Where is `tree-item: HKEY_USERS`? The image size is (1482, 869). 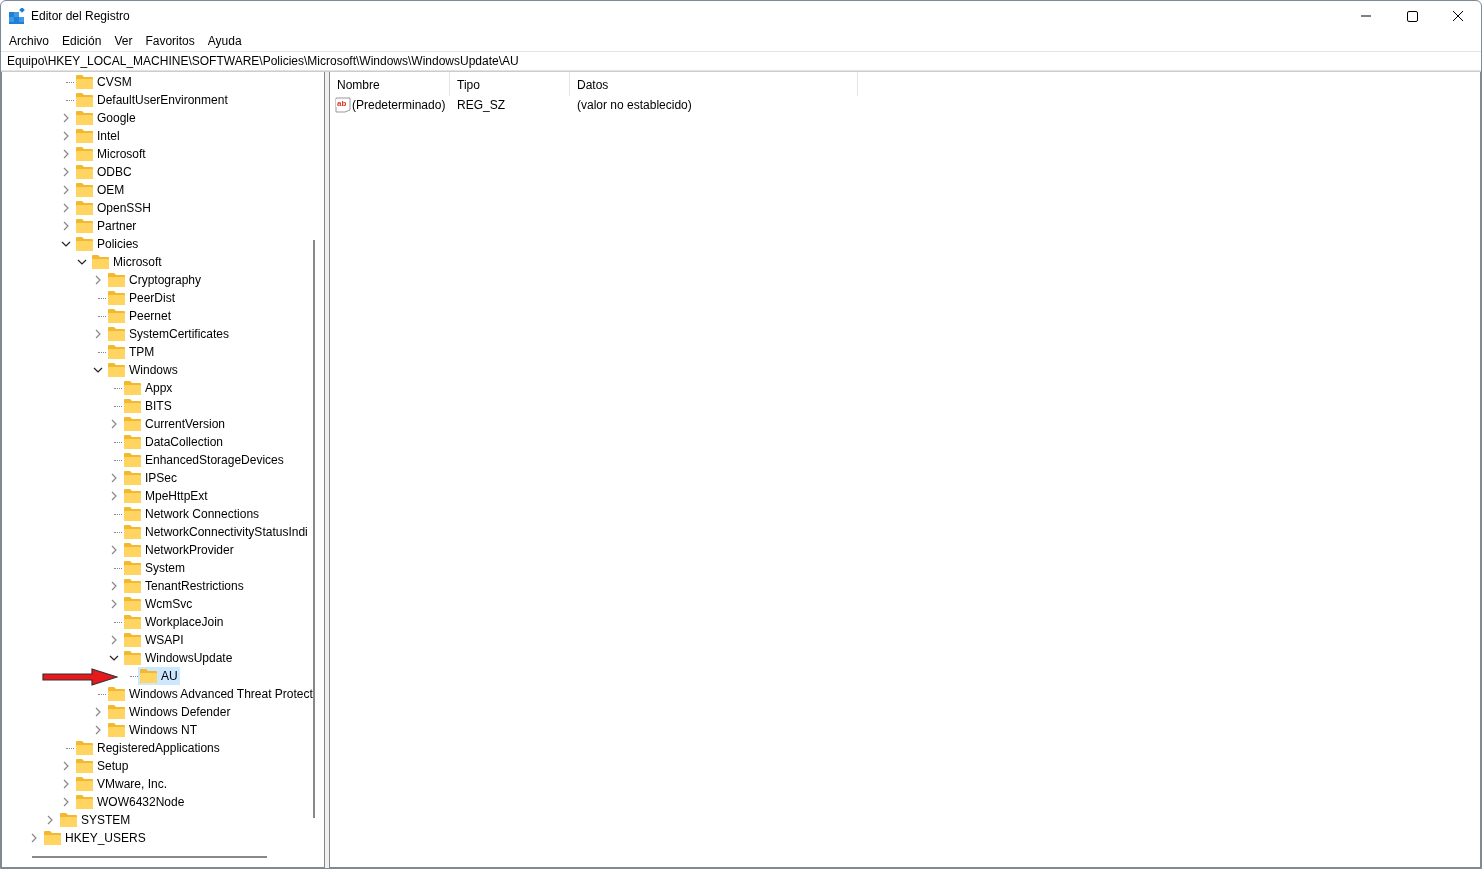 tree-item: HKEY_USERS is located at coordinates (105, 838).